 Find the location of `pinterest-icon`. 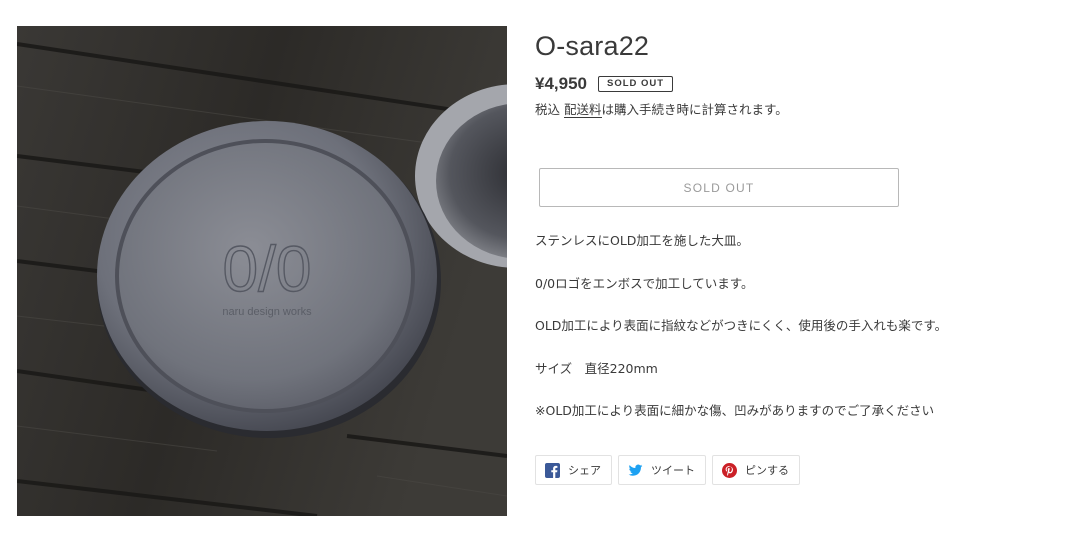

pinterest-icon is located at coordinates (729, 470).